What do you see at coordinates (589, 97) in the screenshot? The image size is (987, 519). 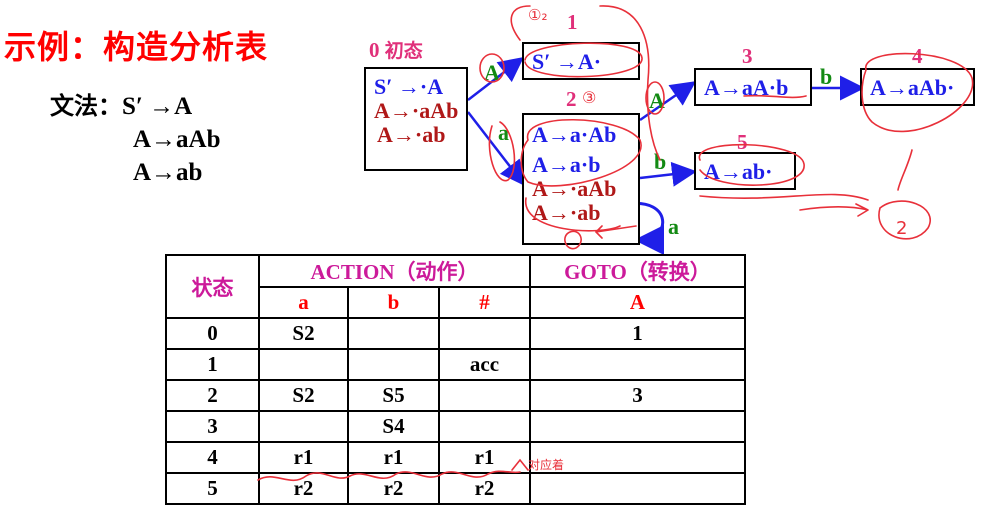 I see `ink-mark-3: ③` at bounding box center [589, 97].